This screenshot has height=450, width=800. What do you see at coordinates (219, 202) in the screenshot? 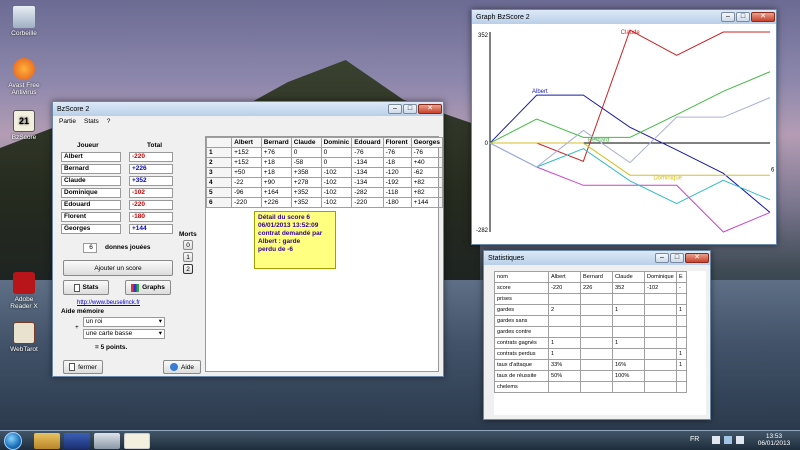
I see `row-number: 6` at bounding box center [219, 202].